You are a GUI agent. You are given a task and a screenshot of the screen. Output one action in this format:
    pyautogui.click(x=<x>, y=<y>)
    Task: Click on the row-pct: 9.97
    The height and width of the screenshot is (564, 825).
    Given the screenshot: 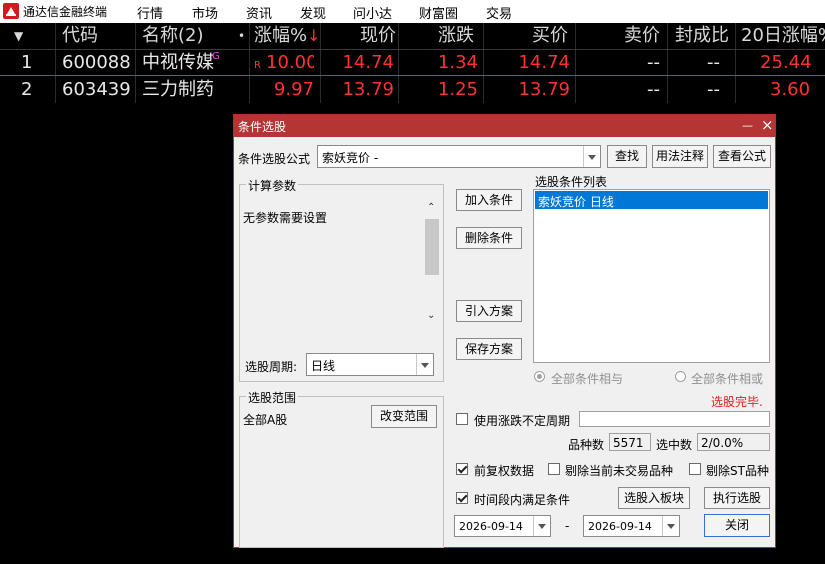 What is the action you would take?
    pyautogui.click(x=293, y=89)
    